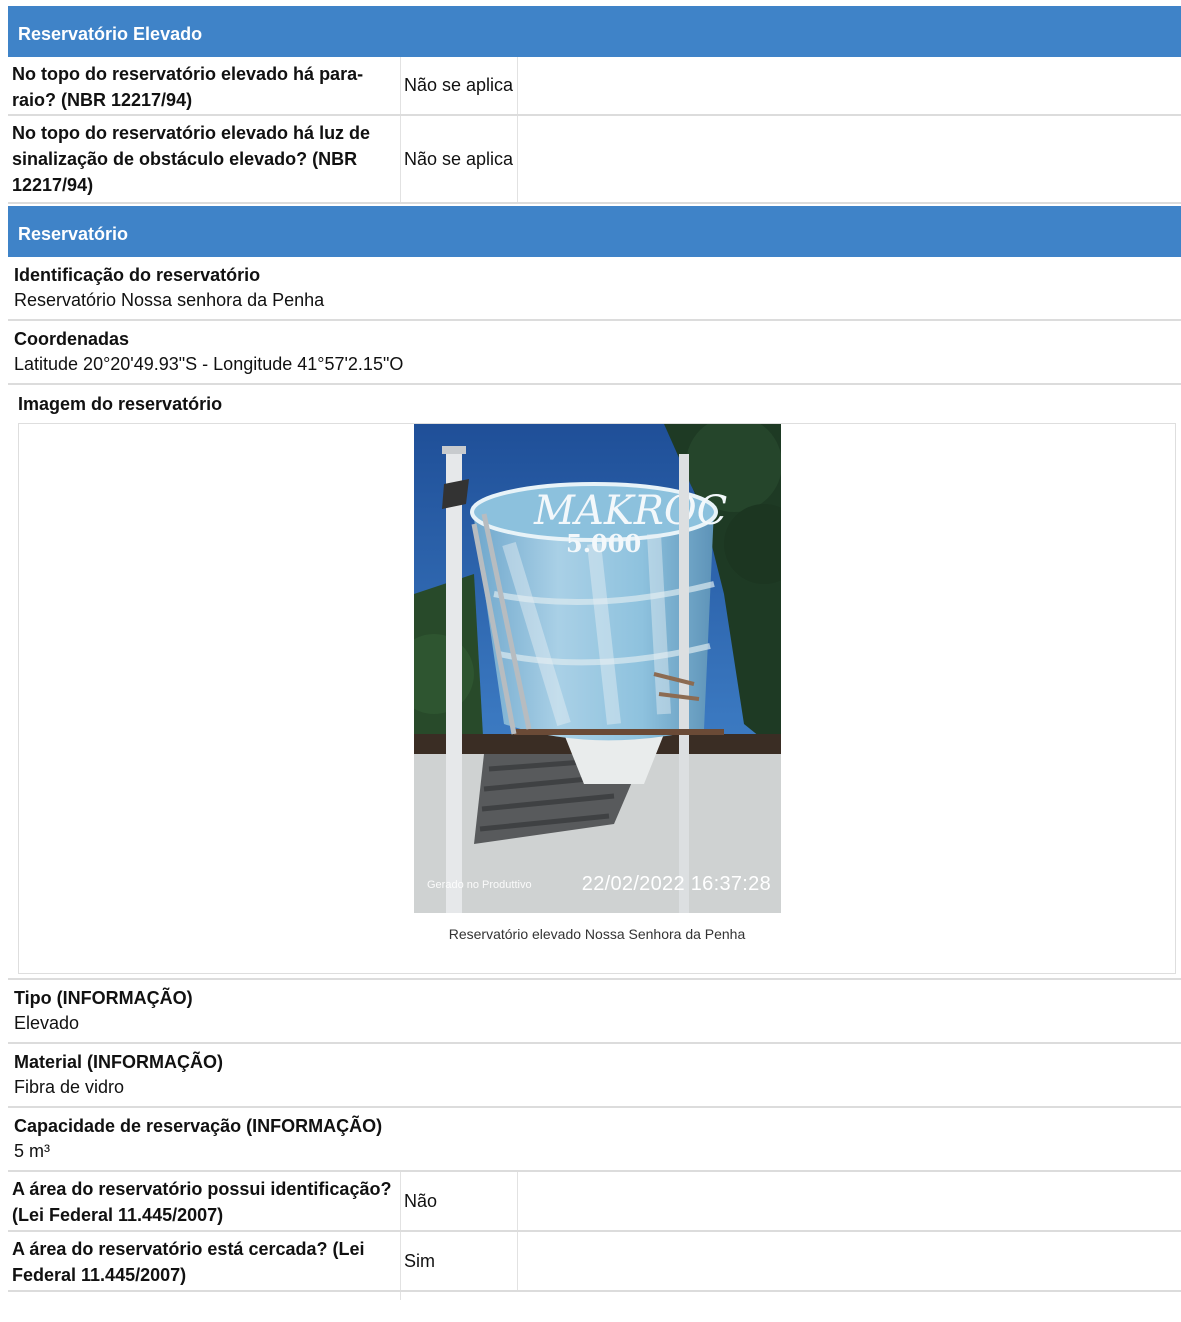 This screenshot has height=1322, width=1181. I want to click on field-label: Coordenadas, so click(72, 339).